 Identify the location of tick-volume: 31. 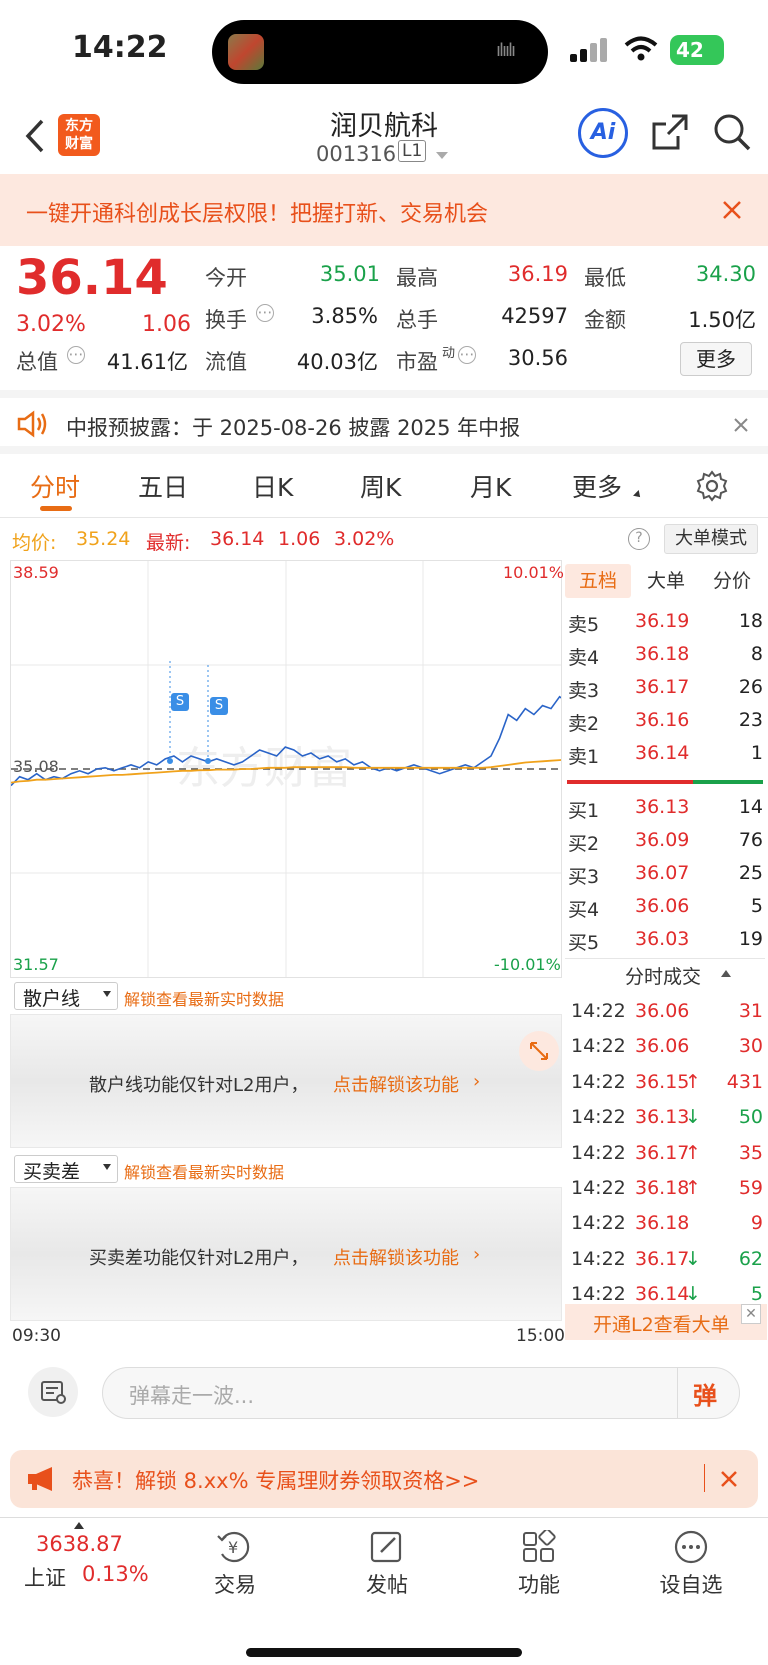
(750, 1011).